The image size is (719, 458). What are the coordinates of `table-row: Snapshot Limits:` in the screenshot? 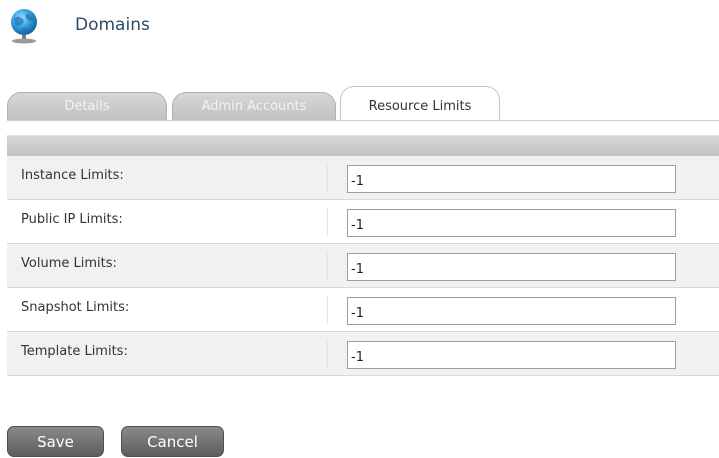 It's located at (363, 310).